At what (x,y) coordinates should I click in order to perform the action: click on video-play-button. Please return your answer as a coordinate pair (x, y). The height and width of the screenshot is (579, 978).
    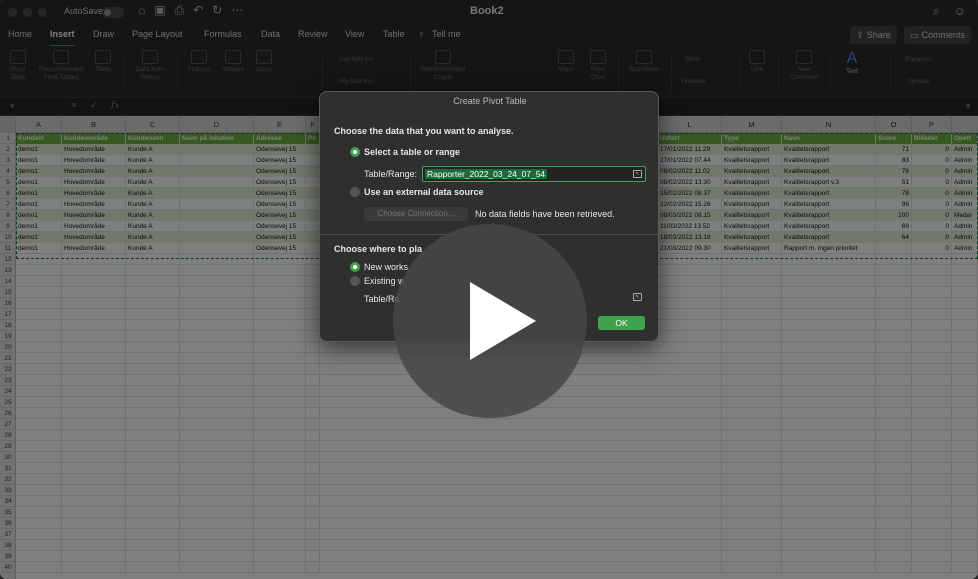
    Looking at the image, I should click on (490, 321).